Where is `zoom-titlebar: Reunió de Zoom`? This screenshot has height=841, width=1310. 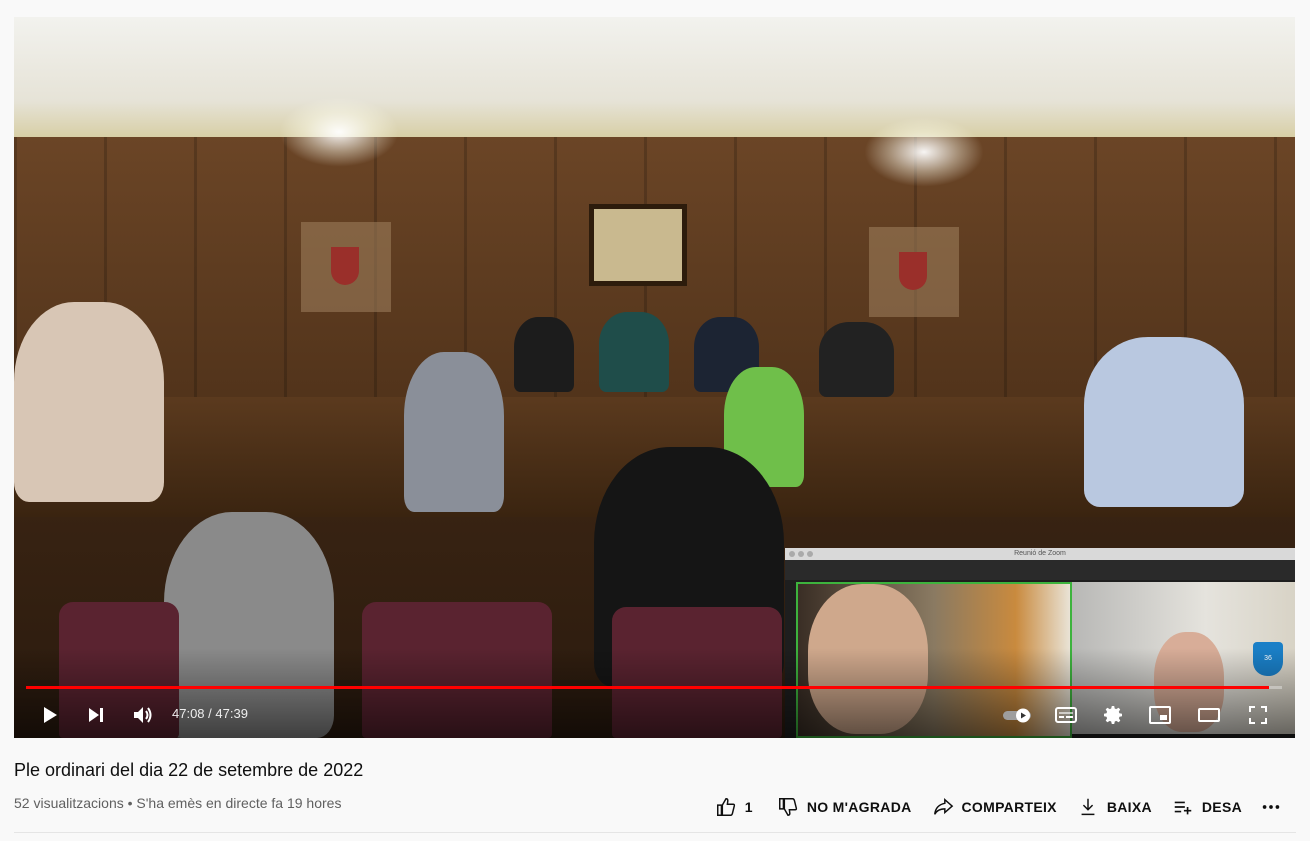 zoom-titlebar: Reunió de Zoom is located at coordinates (1040, 554).